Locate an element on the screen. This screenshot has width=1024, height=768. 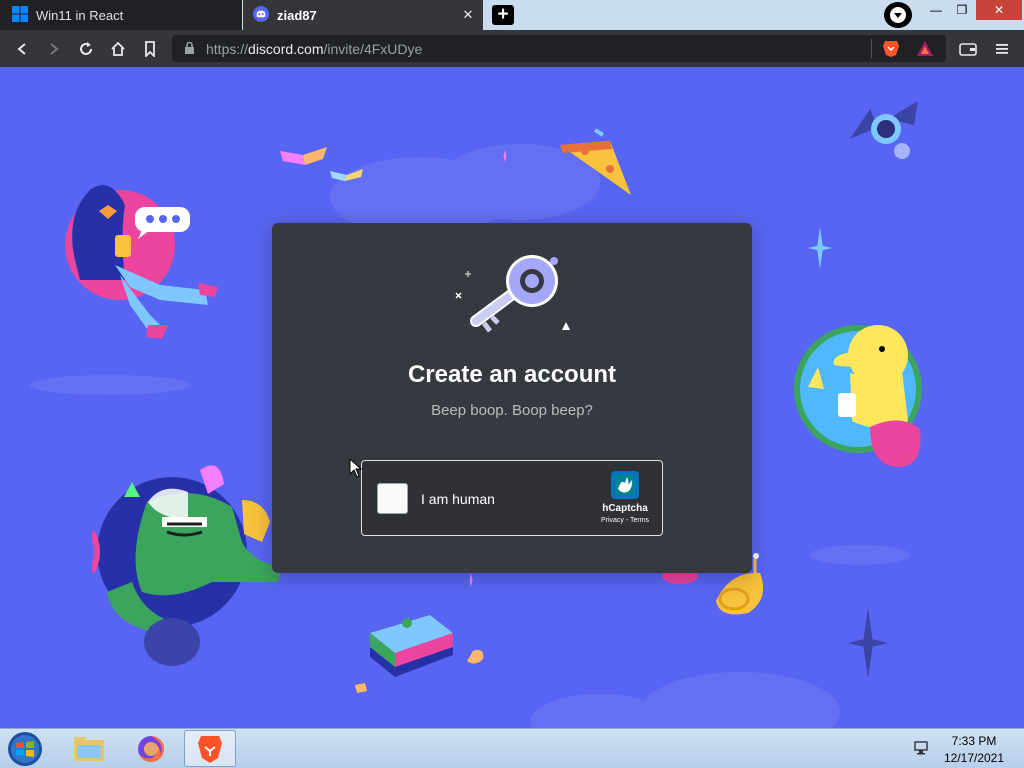
clock-time: 7:33 PM is located at coordinates (974, 741).